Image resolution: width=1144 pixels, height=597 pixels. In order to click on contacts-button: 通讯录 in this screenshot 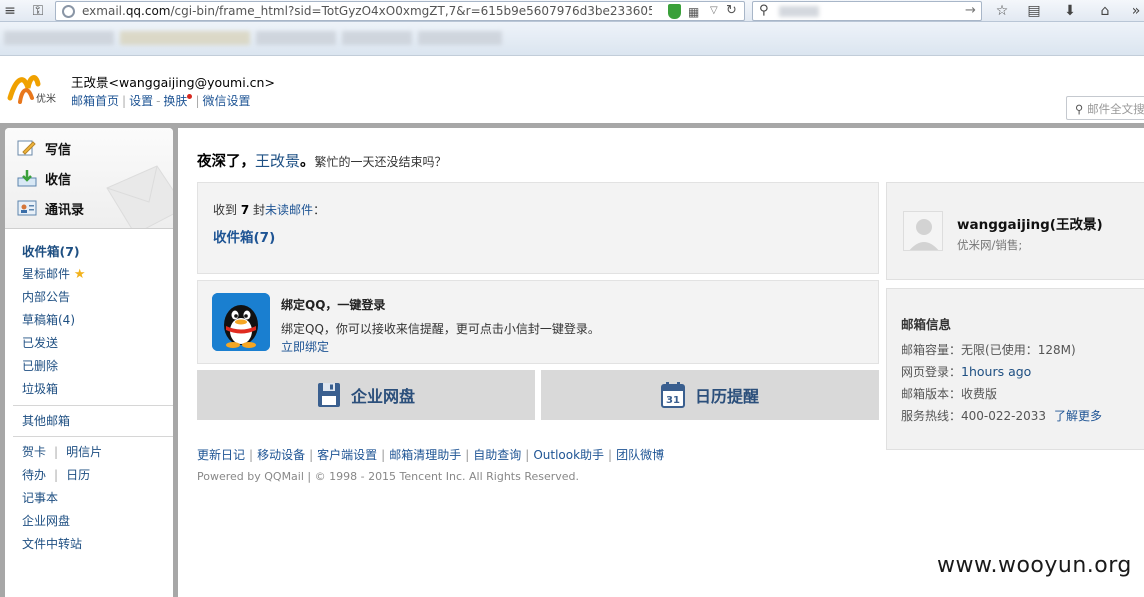, I will do `click(50, 208)`.